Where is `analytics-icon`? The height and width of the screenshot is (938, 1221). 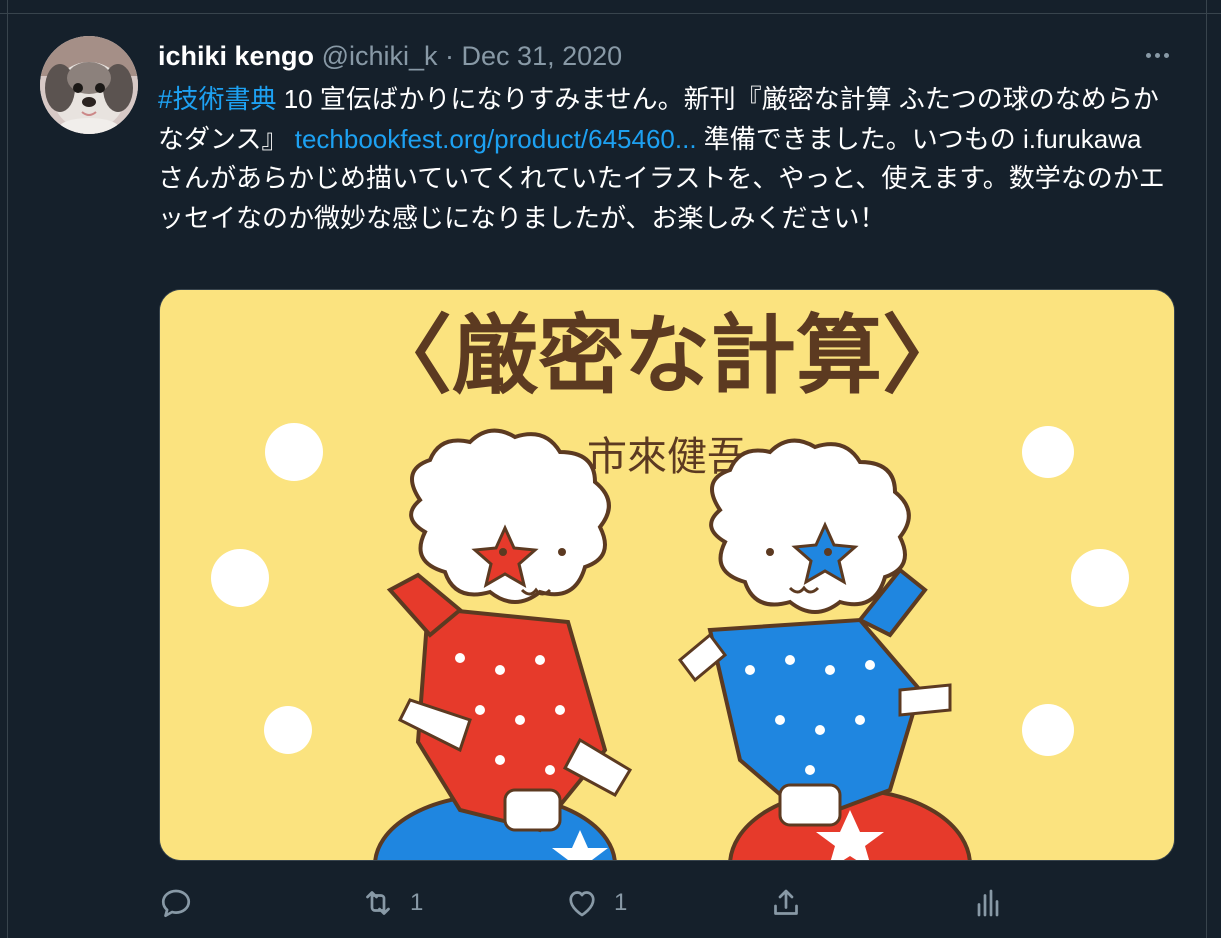
analytics-icon is located at coordinates (988, 903).